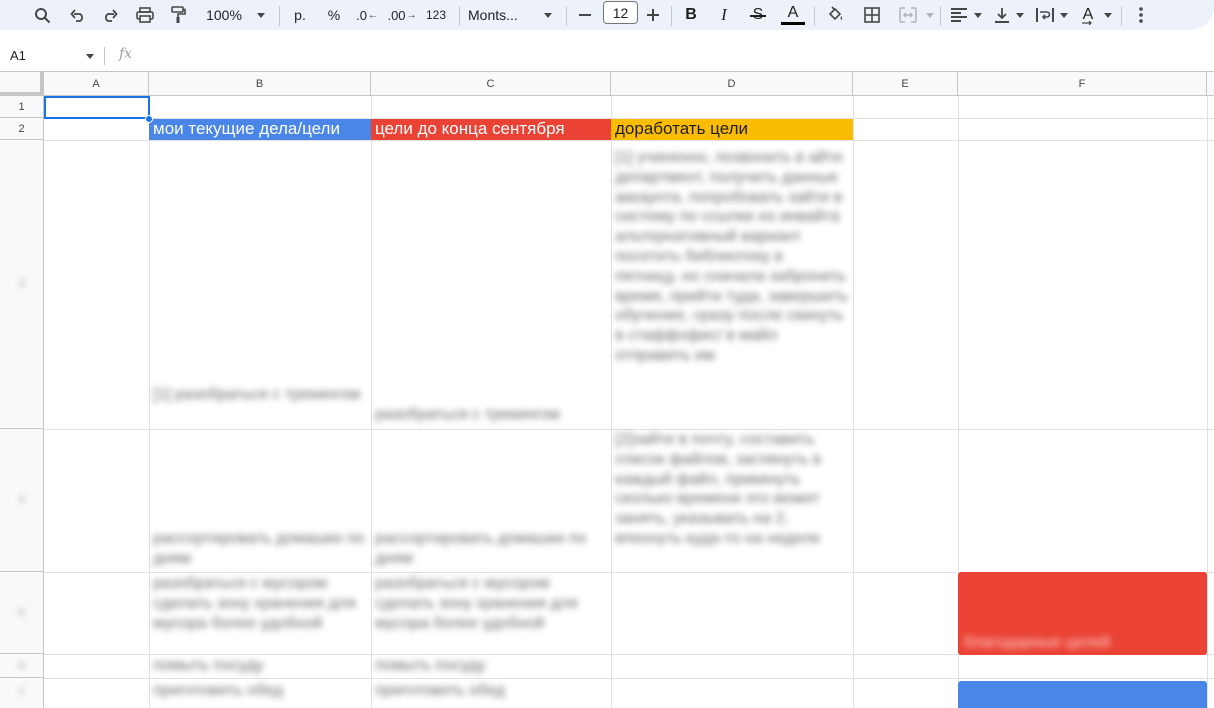 The width and height of the screenshot is (1214, 708). I want to click on valign-bottom-icon, so click(1002, 15).